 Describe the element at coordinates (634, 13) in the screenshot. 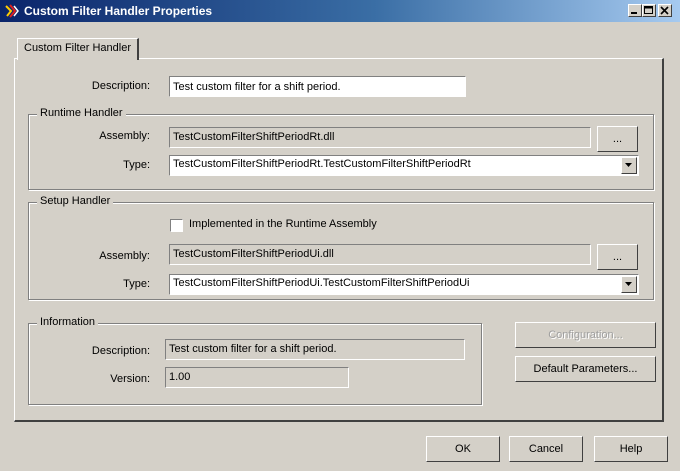

I see `minimize-icon` at that location.